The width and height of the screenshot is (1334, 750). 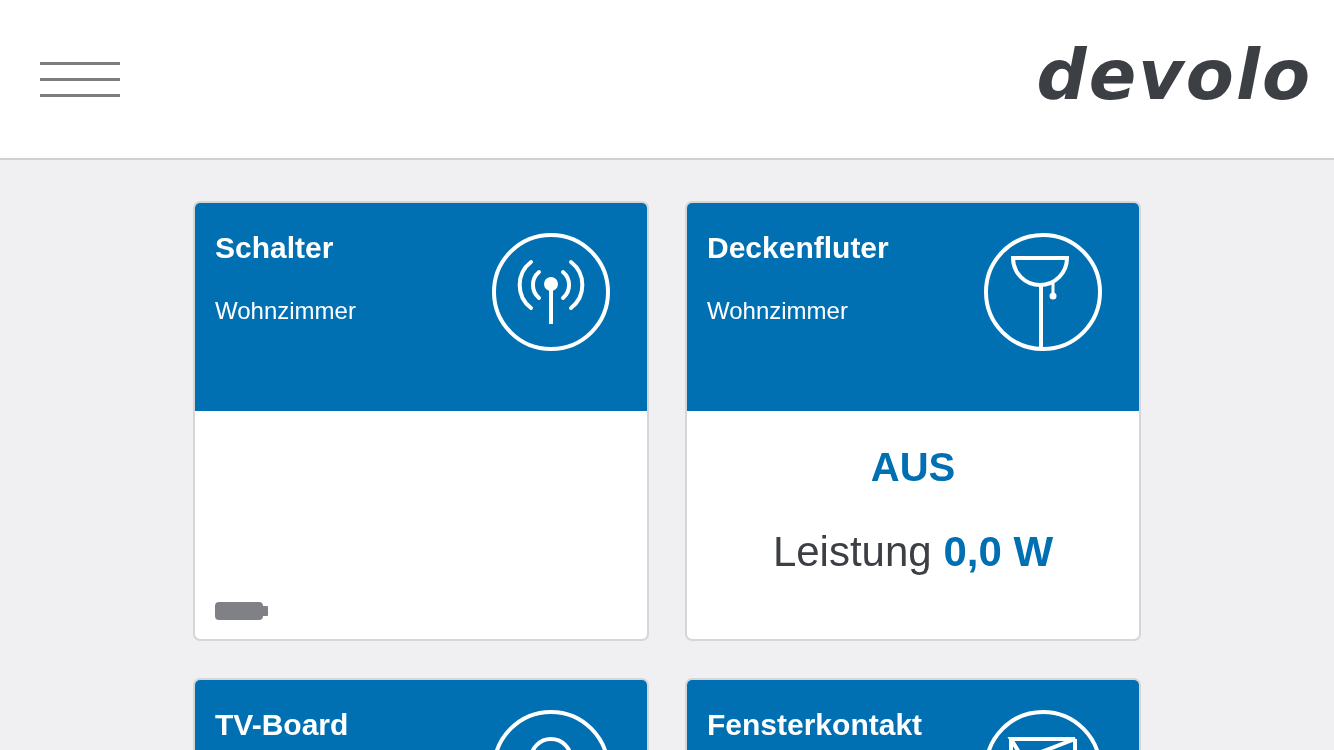 I want to click on lamp-icon, so click(x=1043, y=292).